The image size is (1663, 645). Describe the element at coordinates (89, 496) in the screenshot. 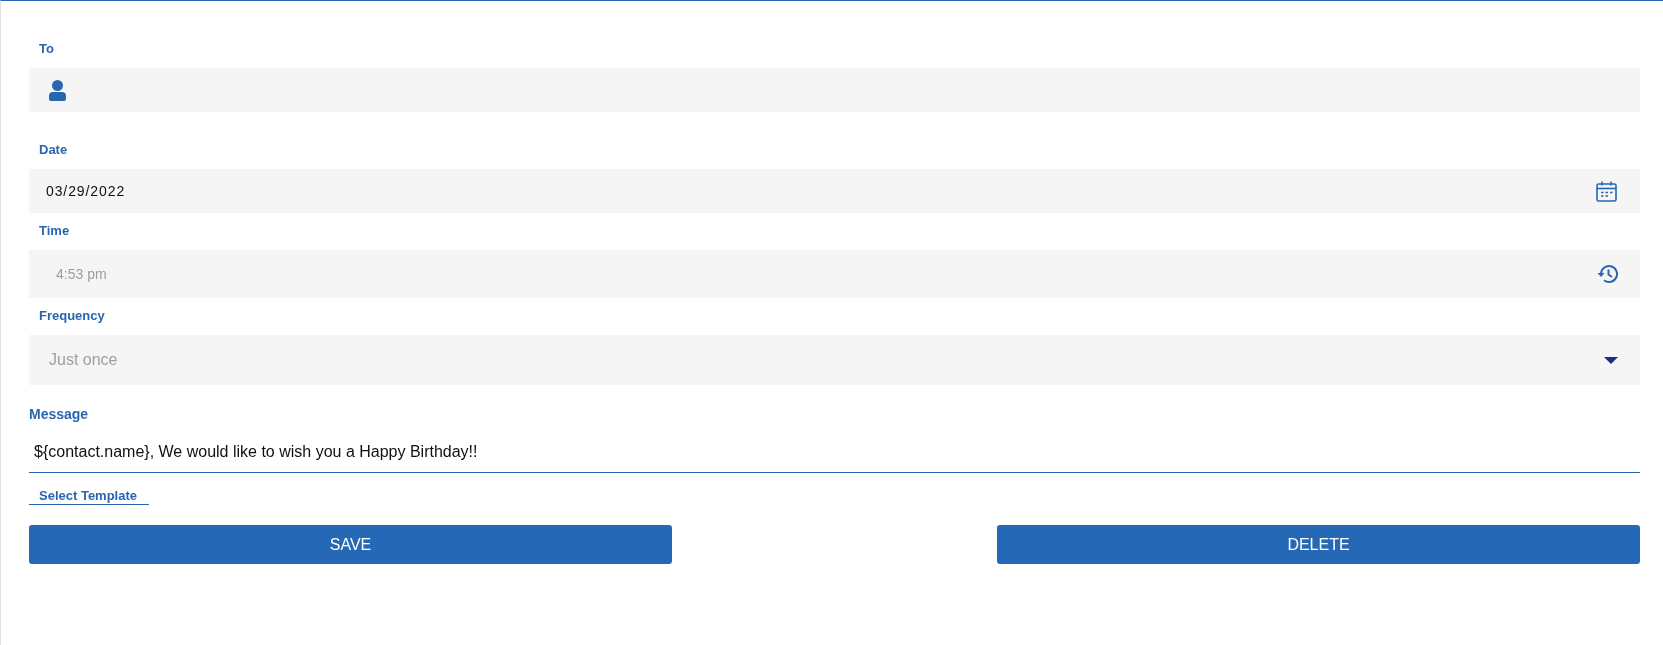

I see `select-template-link: Select Template` at that location.